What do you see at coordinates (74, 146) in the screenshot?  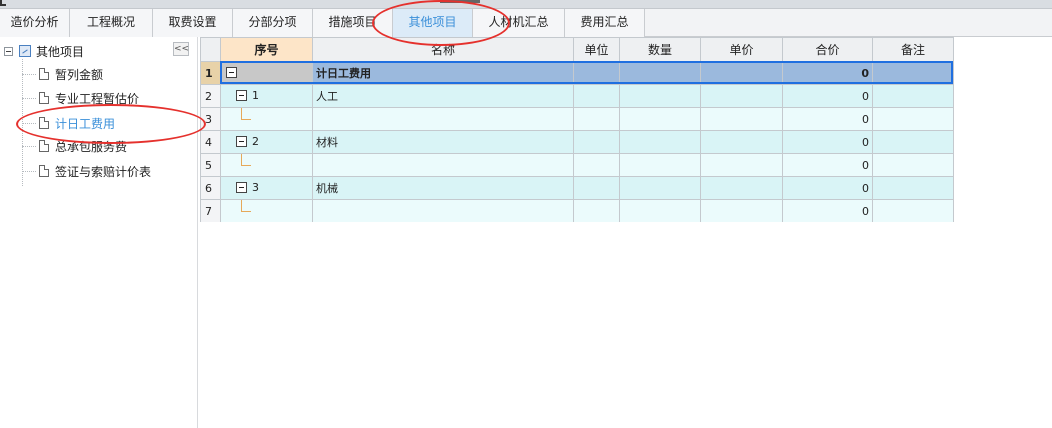 I see `sidebar-item-contractor-service: 总承包服务费` at bounding box center [74, 146].